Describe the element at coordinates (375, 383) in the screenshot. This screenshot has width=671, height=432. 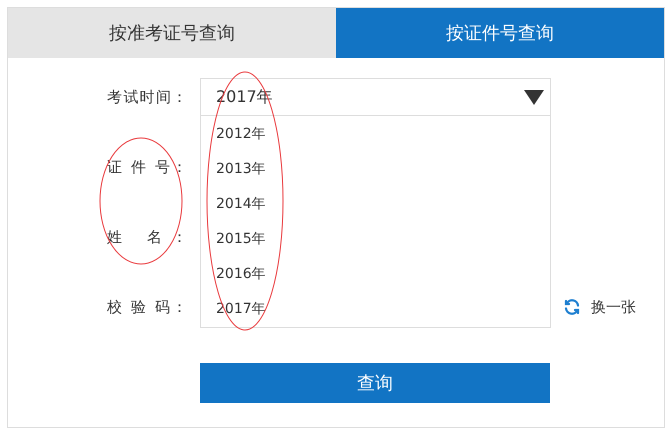
I see `search-button: 查询` at that location.